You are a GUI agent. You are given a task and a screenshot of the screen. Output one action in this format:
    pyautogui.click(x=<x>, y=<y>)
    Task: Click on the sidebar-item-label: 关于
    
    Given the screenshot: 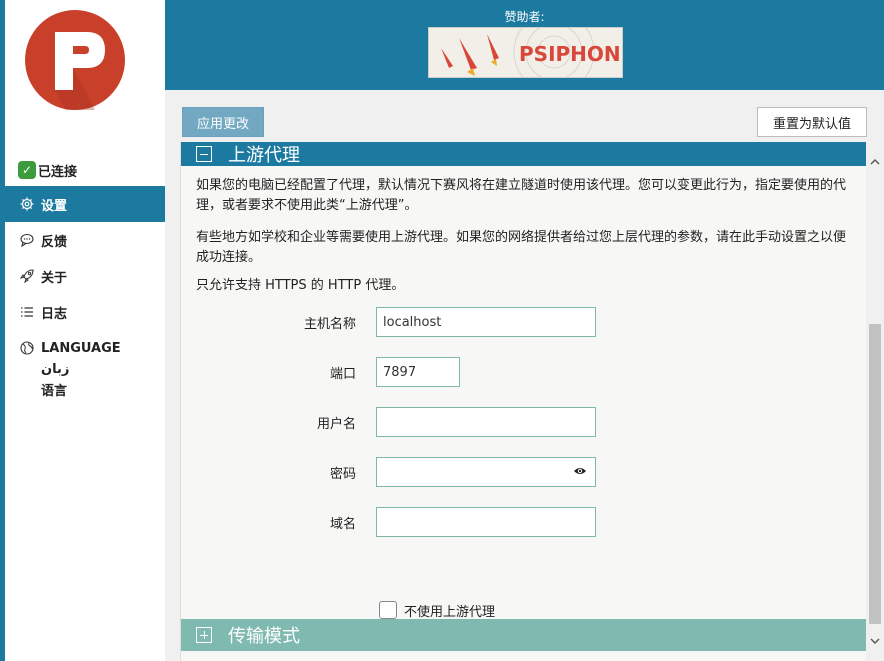 What is the action you would take?
    pyautogui.click(x=54, y=278)
    